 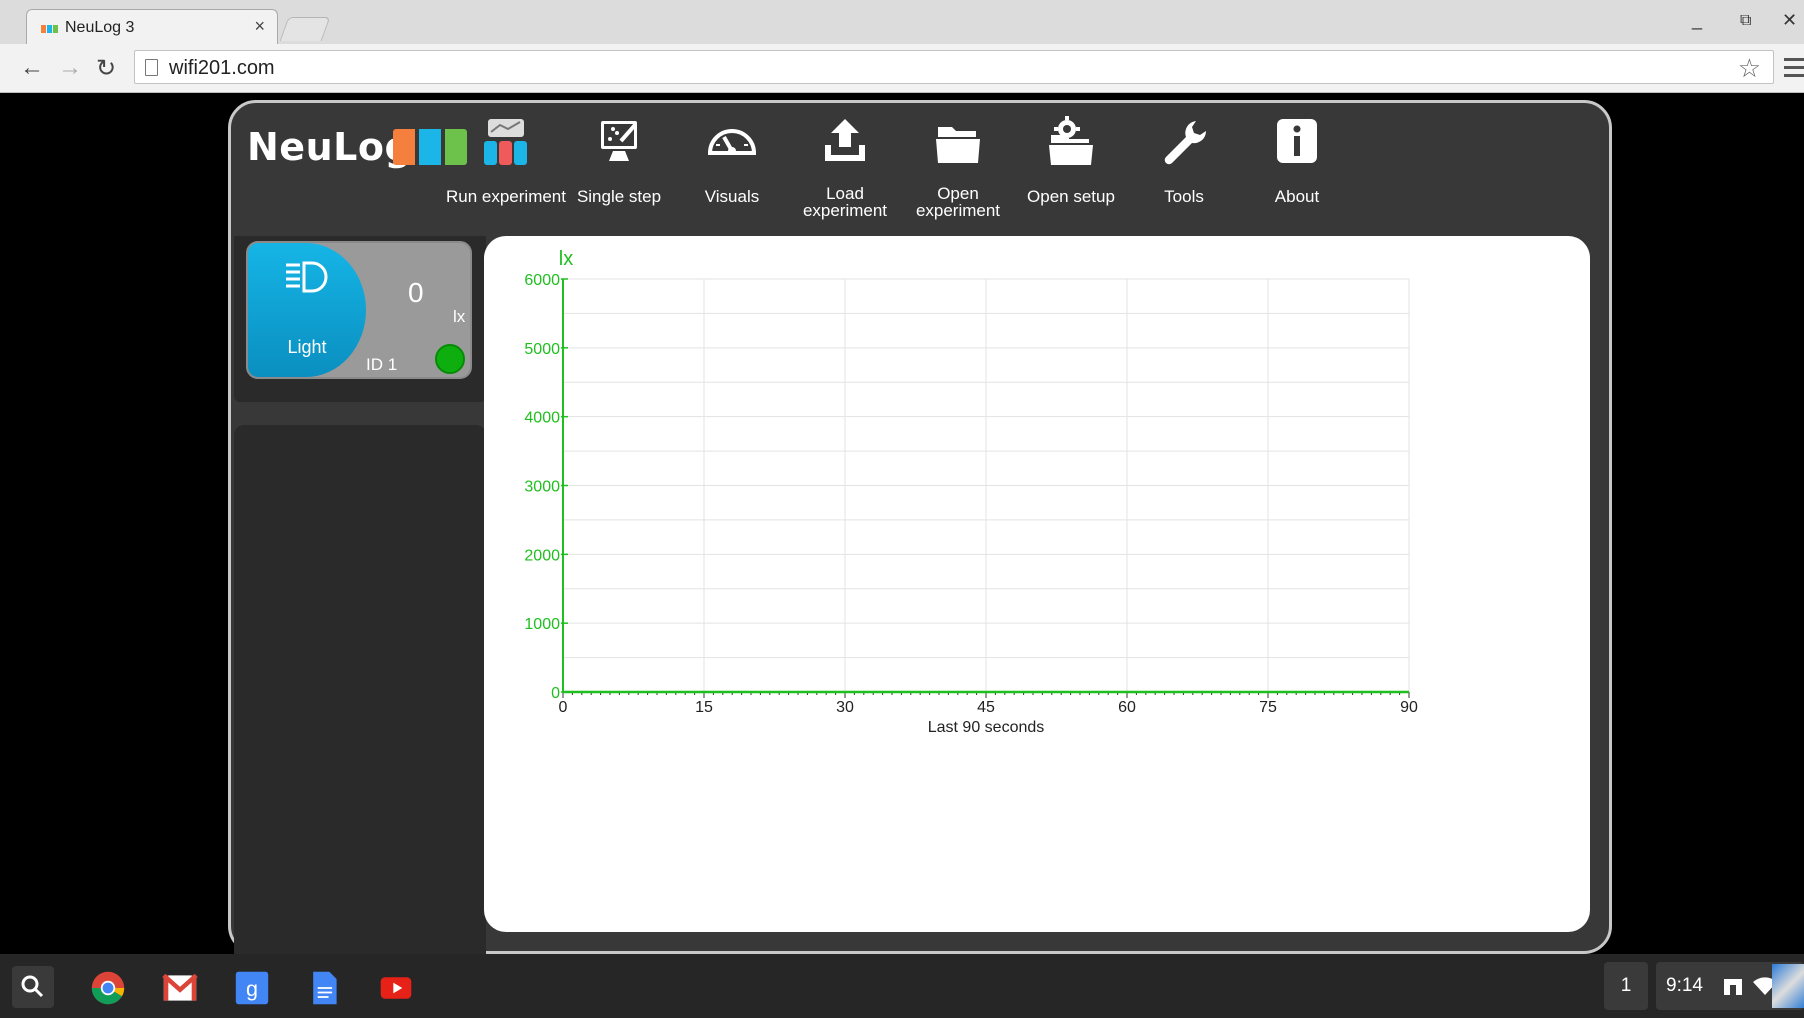 What do you see at coordinates (50, 28) in the screenshot?
I see `neulog-favicon-icon` at bounding box center [50, 28].